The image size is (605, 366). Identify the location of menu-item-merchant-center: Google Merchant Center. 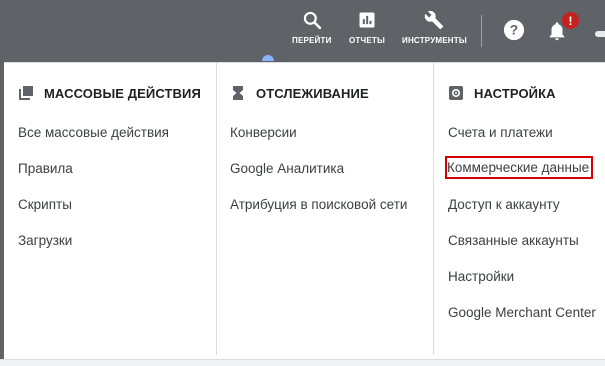
(522, 312).